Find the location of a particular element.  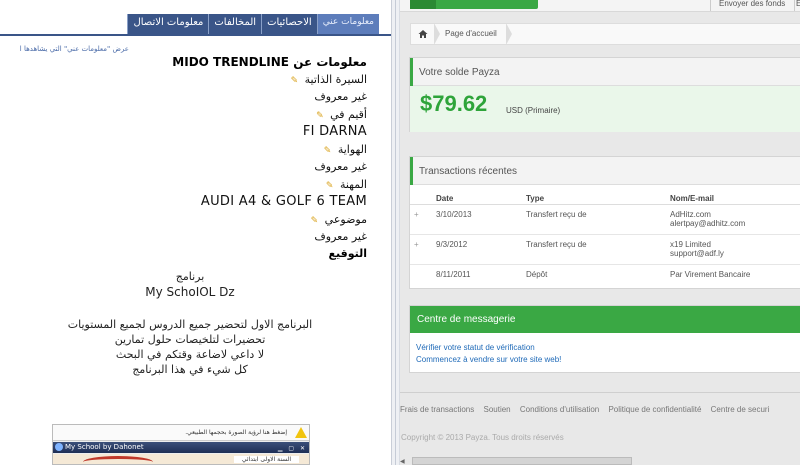

warning-icon is located at coordinates (301, 432).